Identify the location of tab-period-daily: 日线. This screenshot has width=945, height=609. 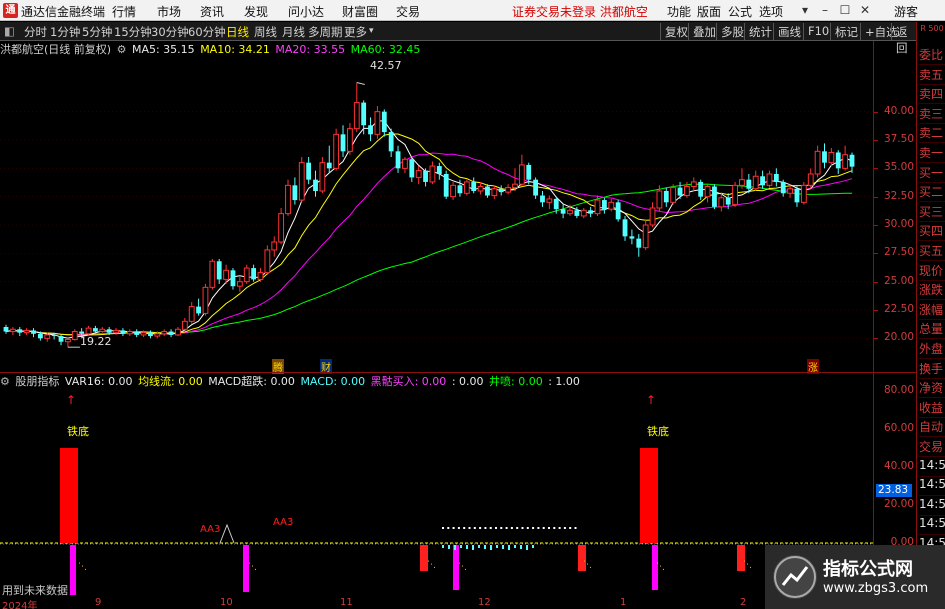
(237, 32).